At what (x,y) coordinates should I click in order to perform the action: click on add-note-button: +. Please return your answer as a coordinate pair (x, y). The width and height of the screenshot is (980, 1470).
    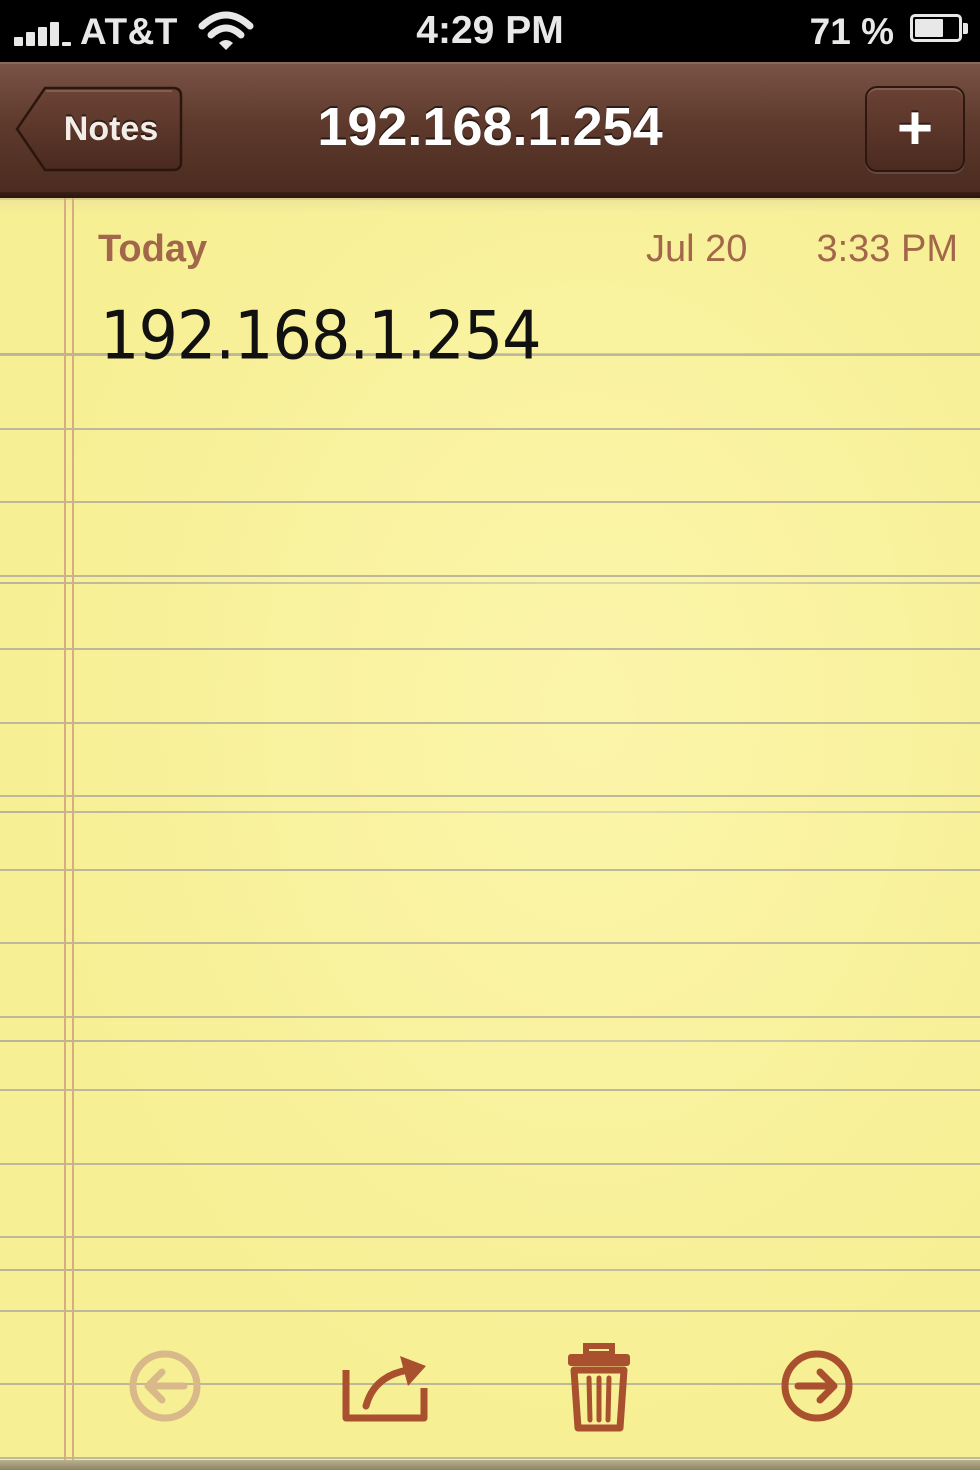
    Looking at the image, I should click on (915, 129).